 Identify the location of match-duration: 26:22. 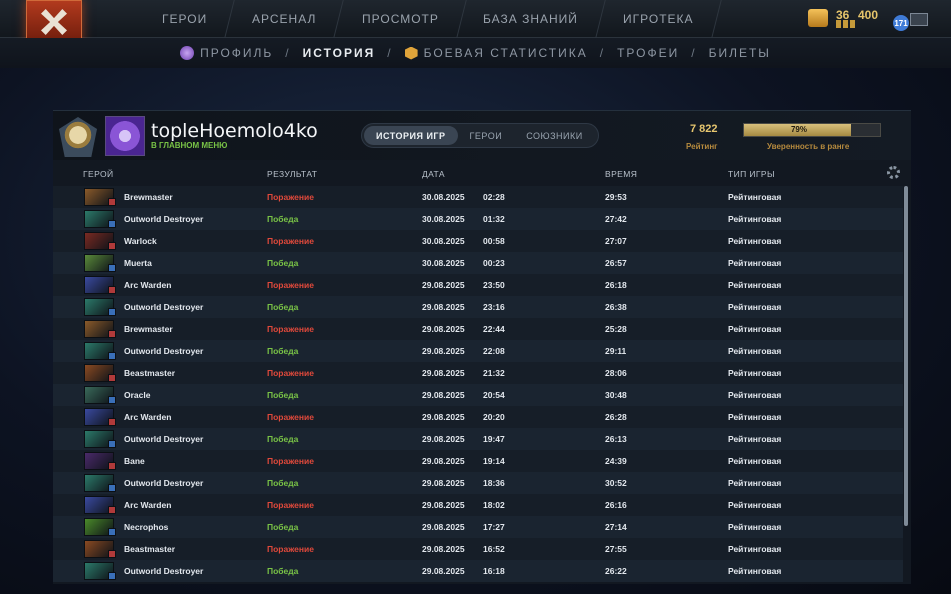
(616, 571).